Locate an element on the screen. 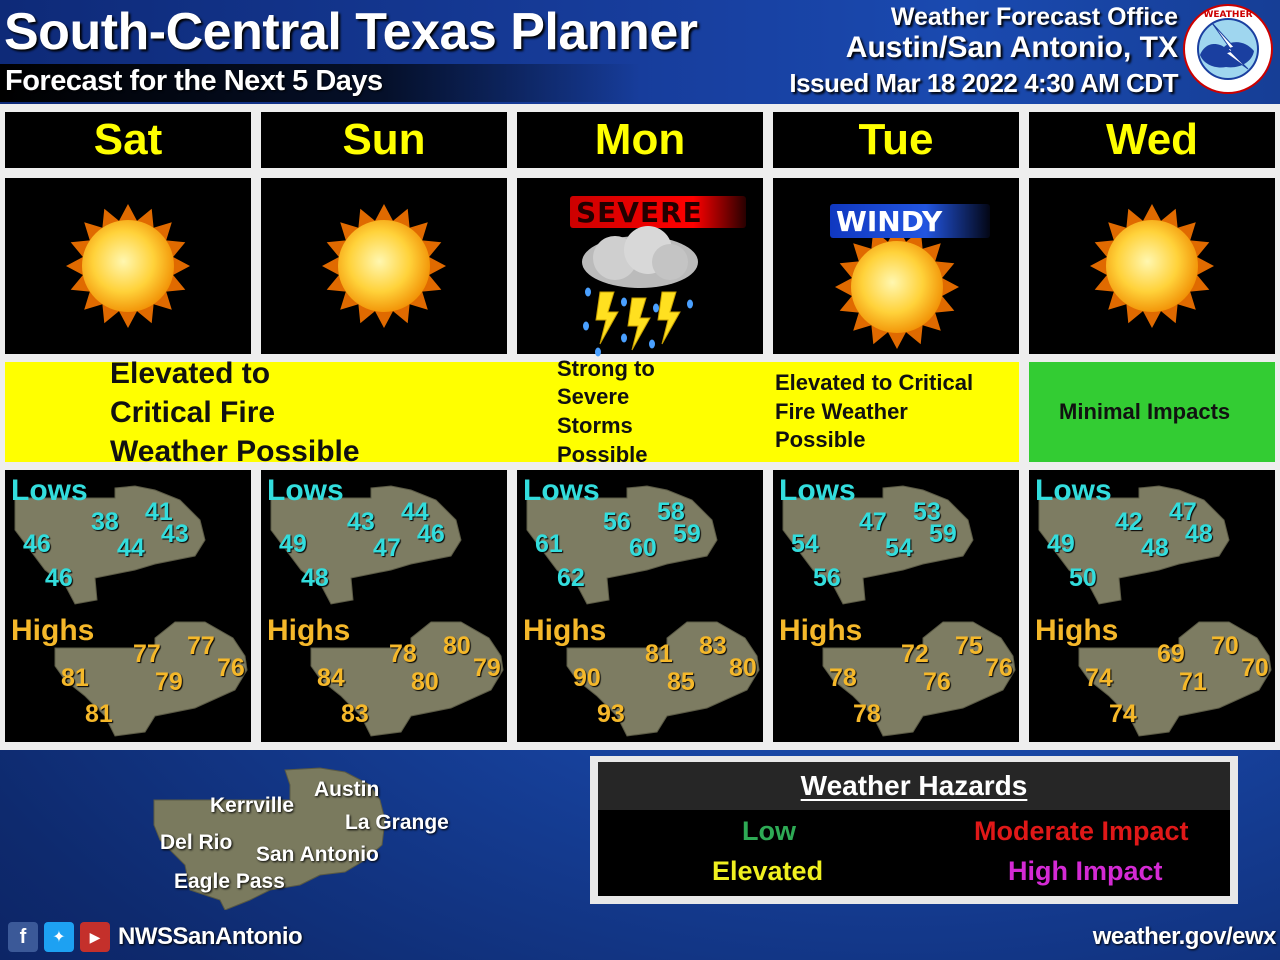 The image size is (1280, 960). high-temp: 85 is located at coordinates (681, 682).